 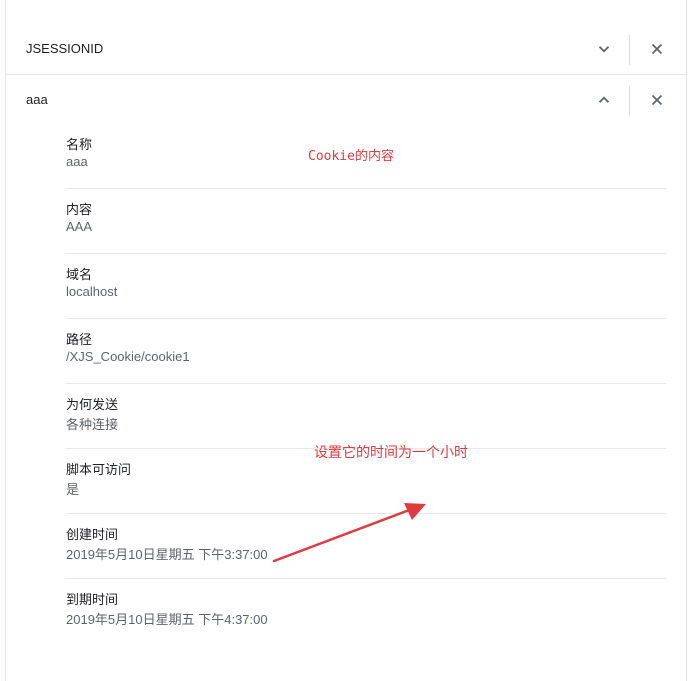 What do you see at coordinates (391, 452) in the screenshot?
I see `annotation-expiry-note: 设置它的时间为一个小时` at bounding box center [391, 452].